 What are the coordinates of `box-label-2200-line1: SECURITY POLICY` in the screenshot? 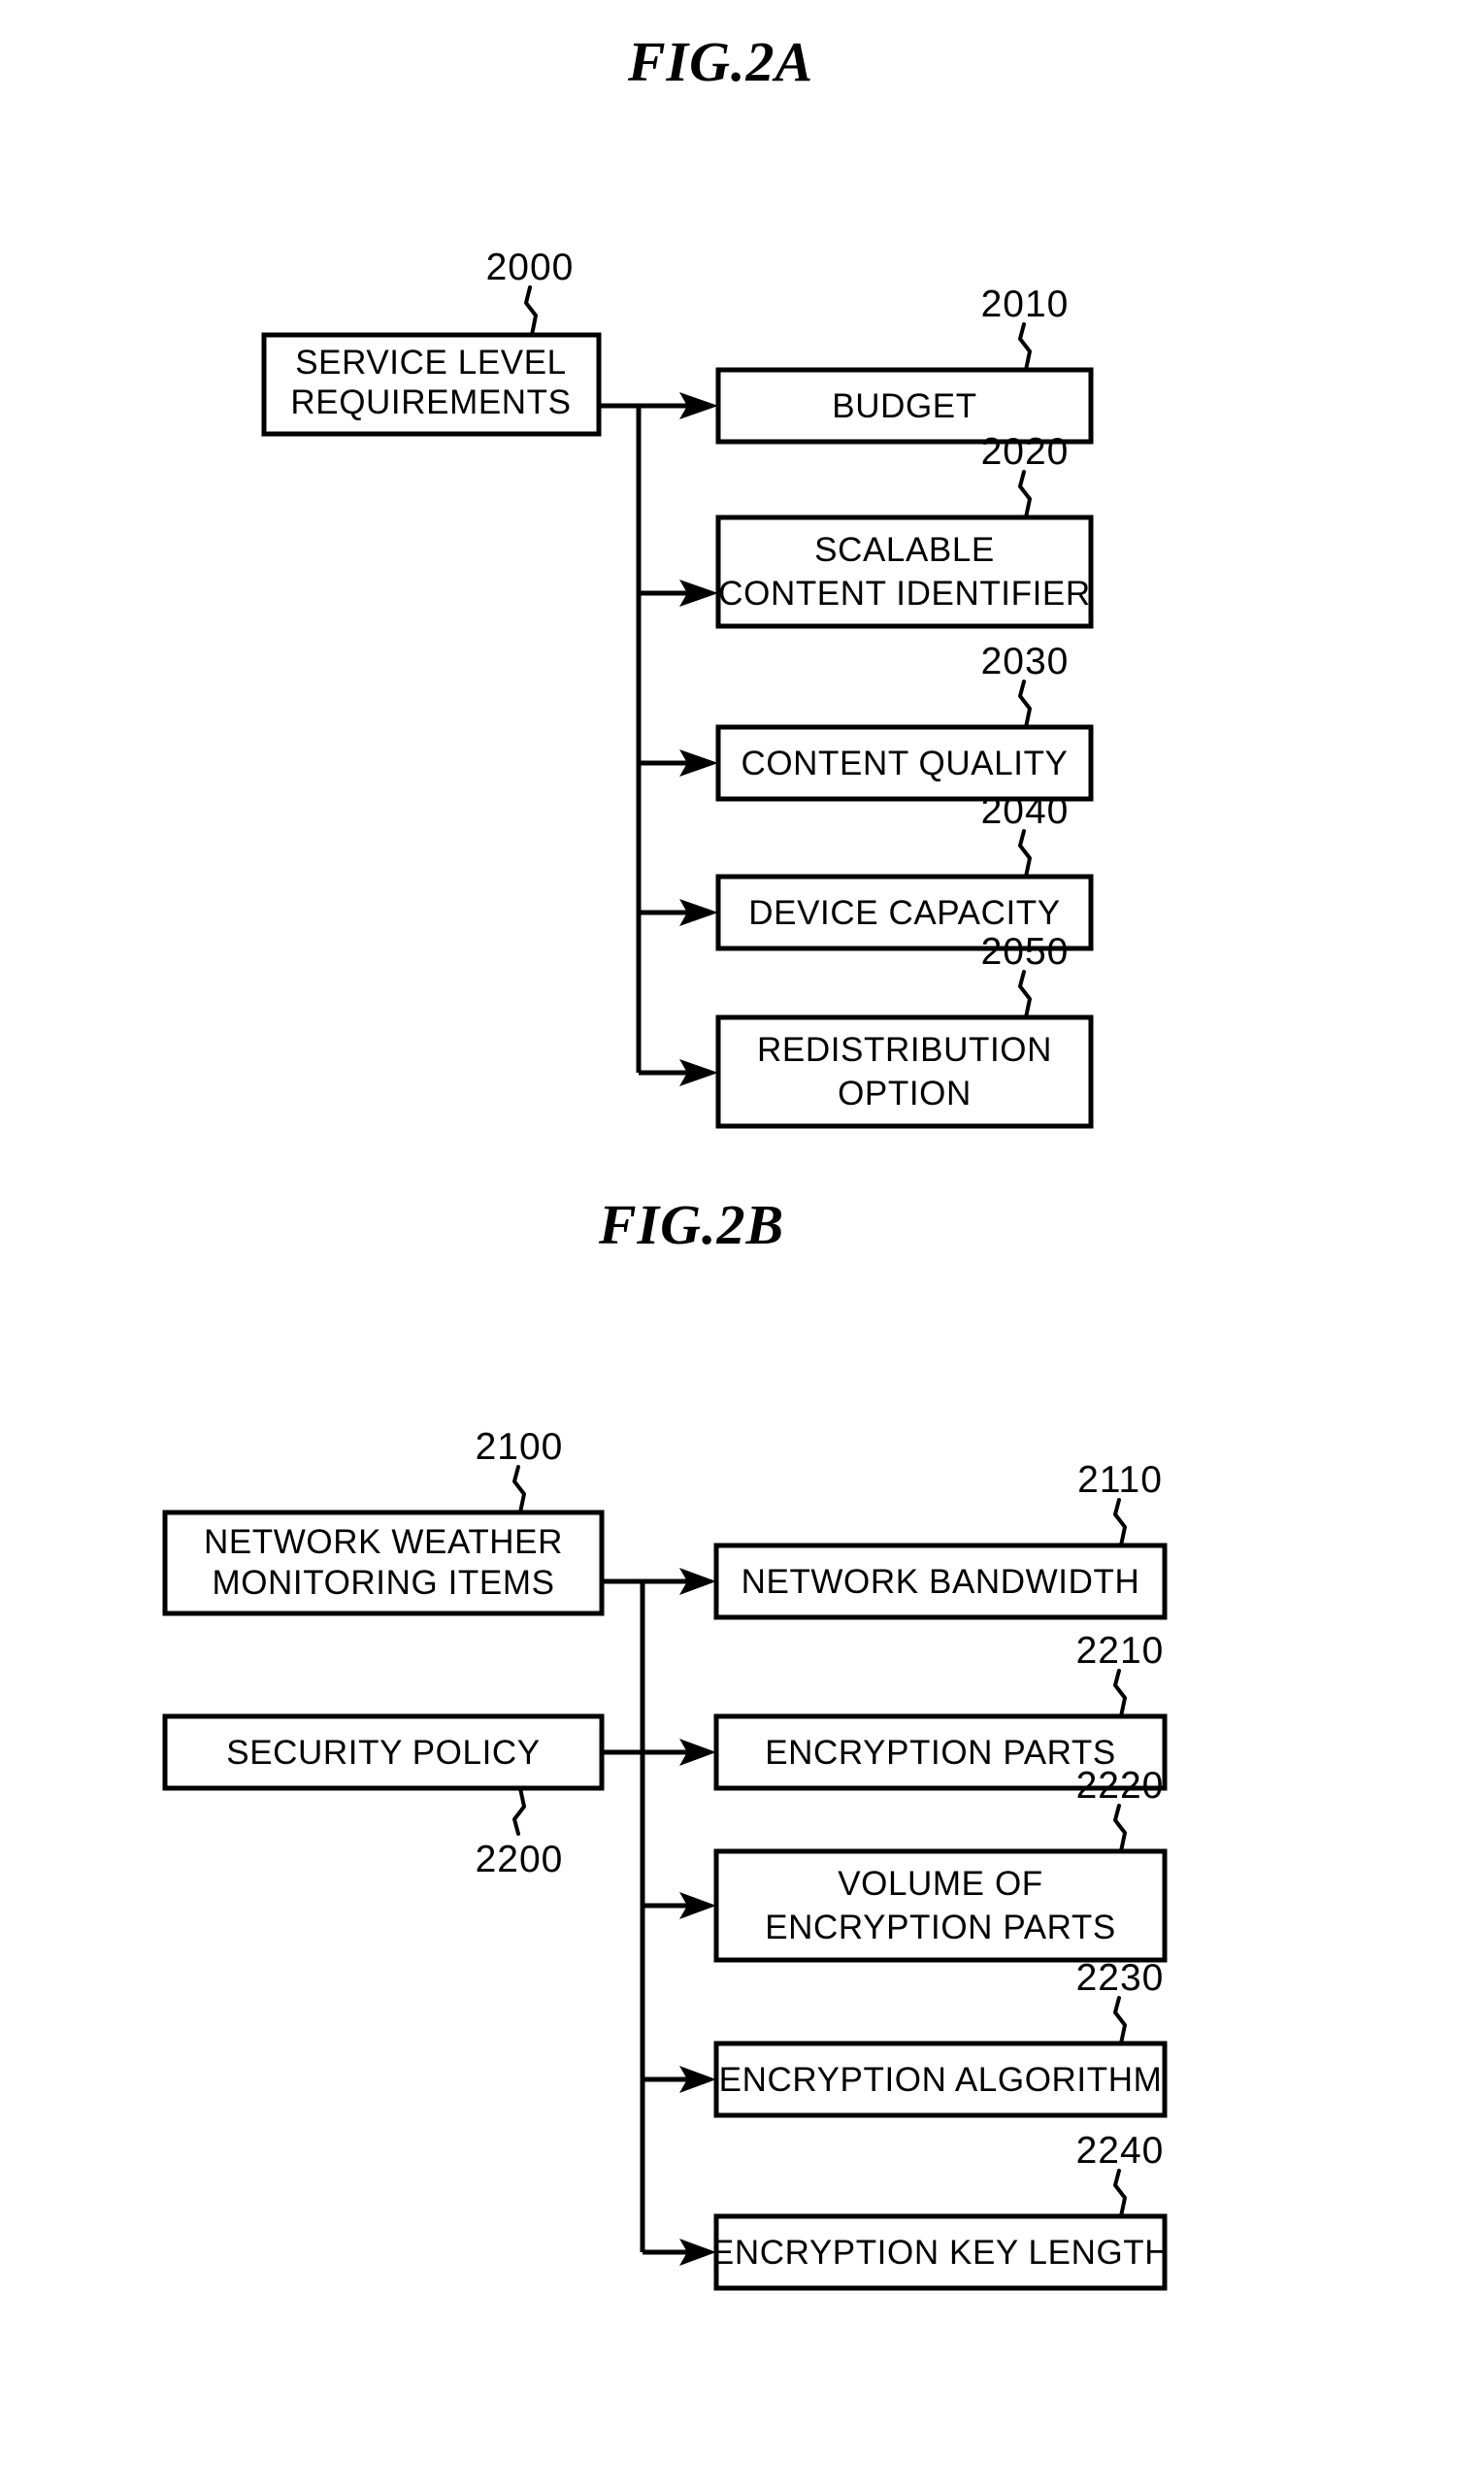 It's located at (383, 1753).